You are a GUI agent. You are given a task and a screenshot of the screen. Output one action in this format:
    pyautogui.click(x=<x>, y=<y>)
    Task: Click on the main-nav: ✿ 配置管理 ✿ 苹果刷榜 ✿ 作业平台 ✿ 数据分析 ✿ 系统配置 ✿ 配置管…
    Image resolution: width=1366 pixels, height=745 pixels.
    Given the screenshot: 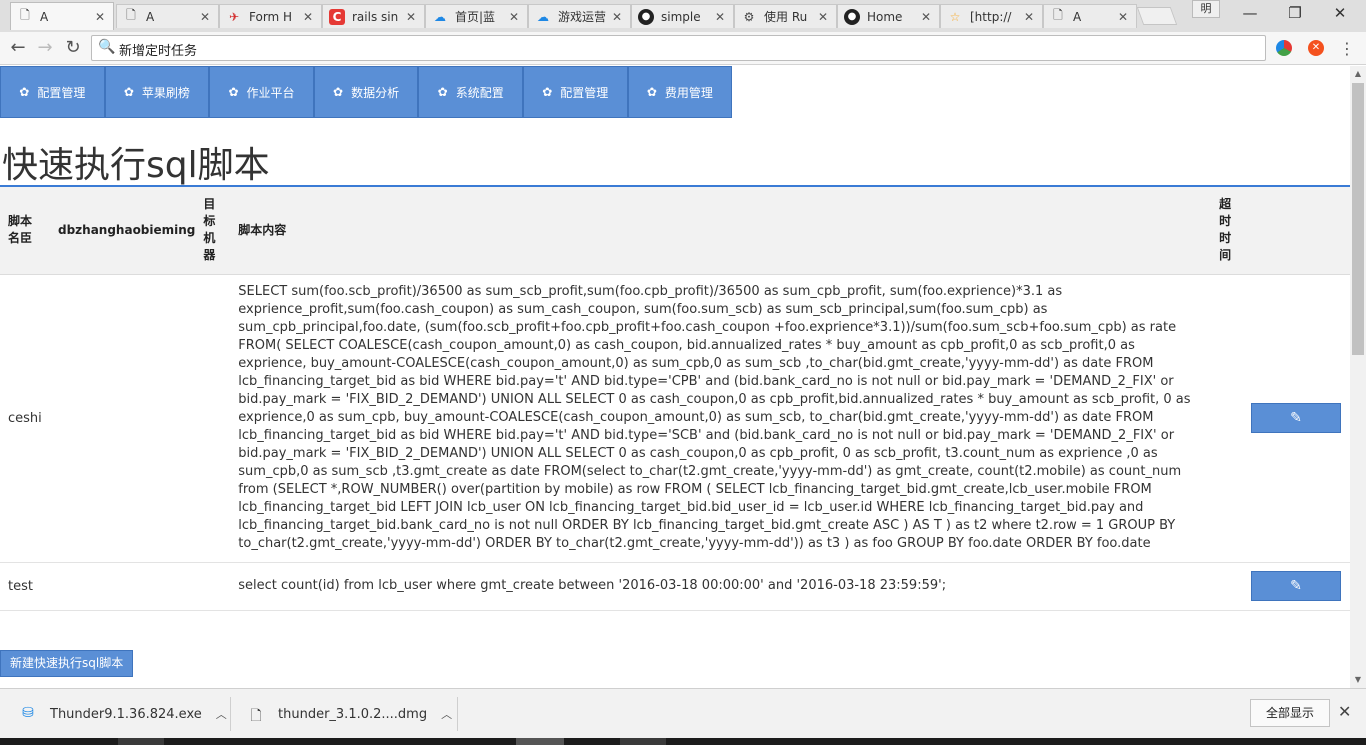 What is the action you would take?
    pyautogui.click(x=366, y=92)
    